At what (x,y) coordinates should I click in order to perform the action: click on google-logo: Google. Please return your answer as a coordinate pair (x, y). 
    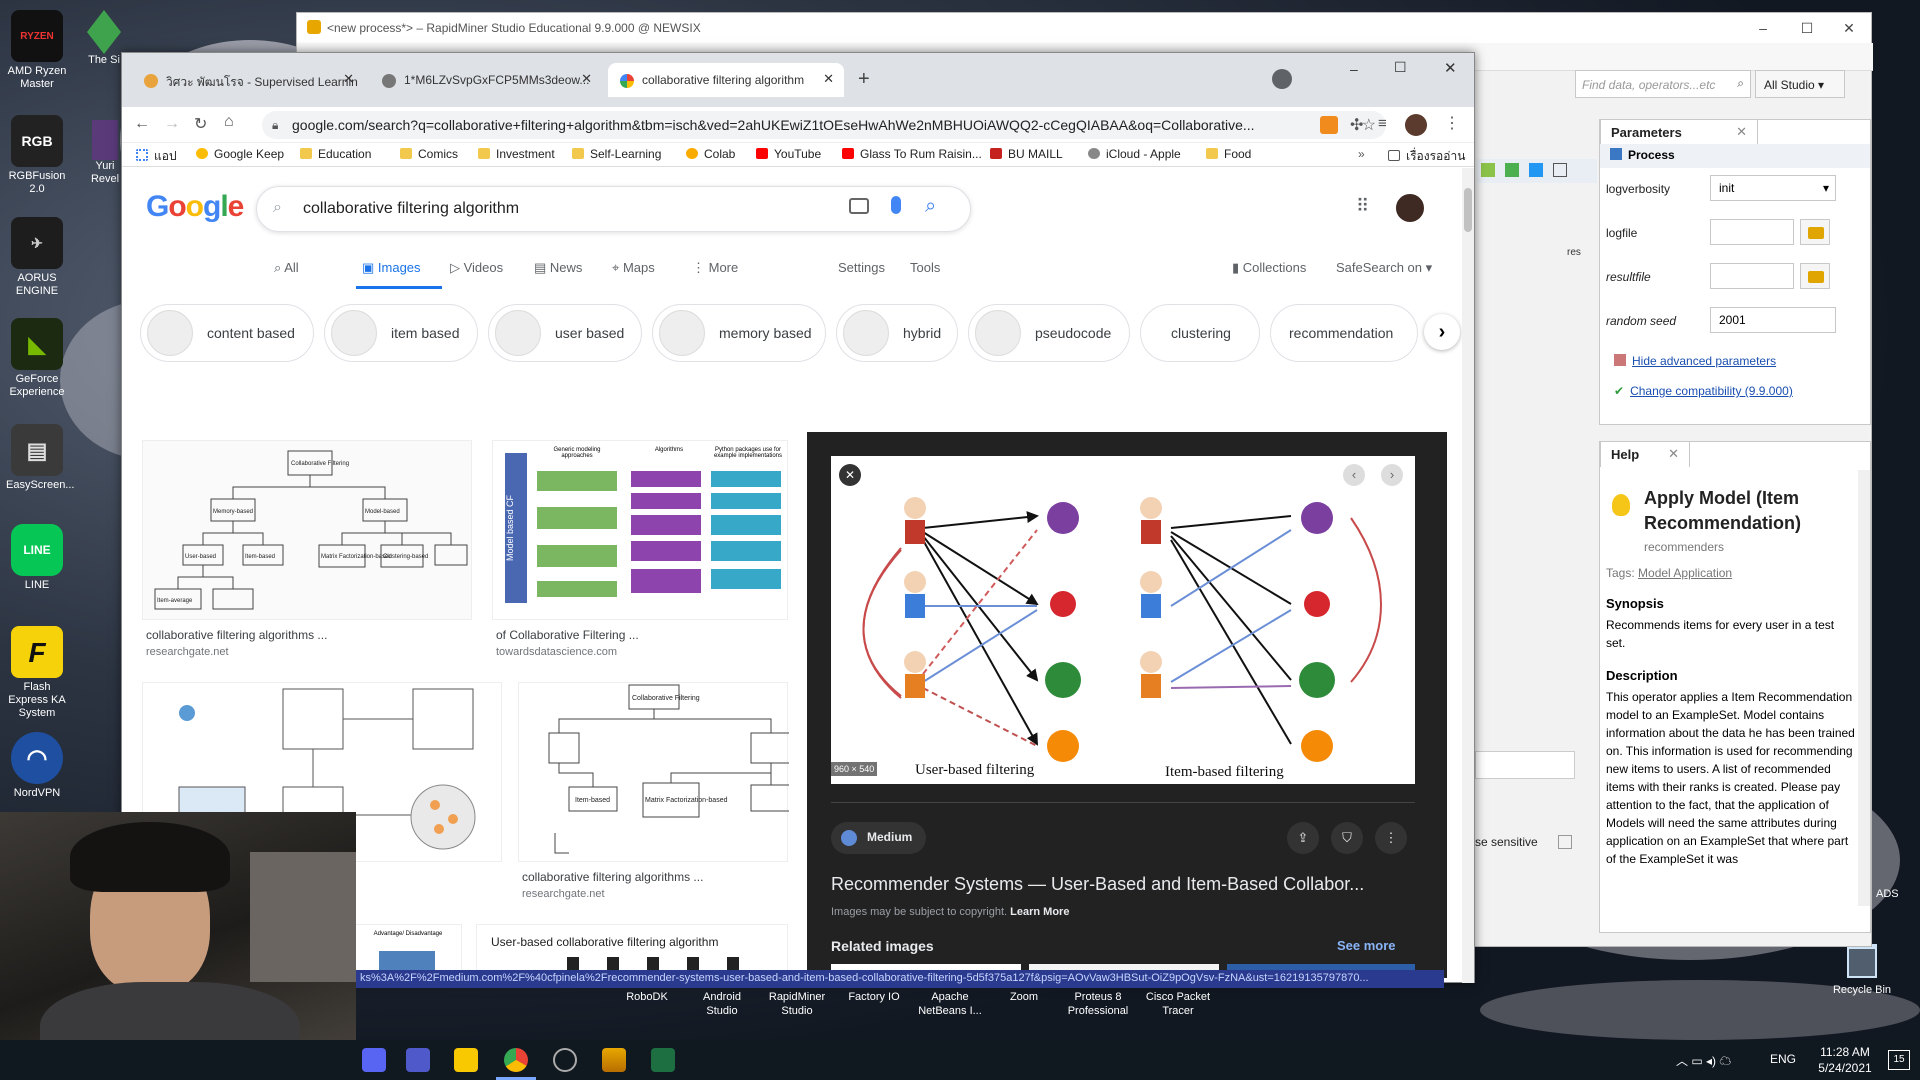
    Looking at the image, I should click on (195, 207).